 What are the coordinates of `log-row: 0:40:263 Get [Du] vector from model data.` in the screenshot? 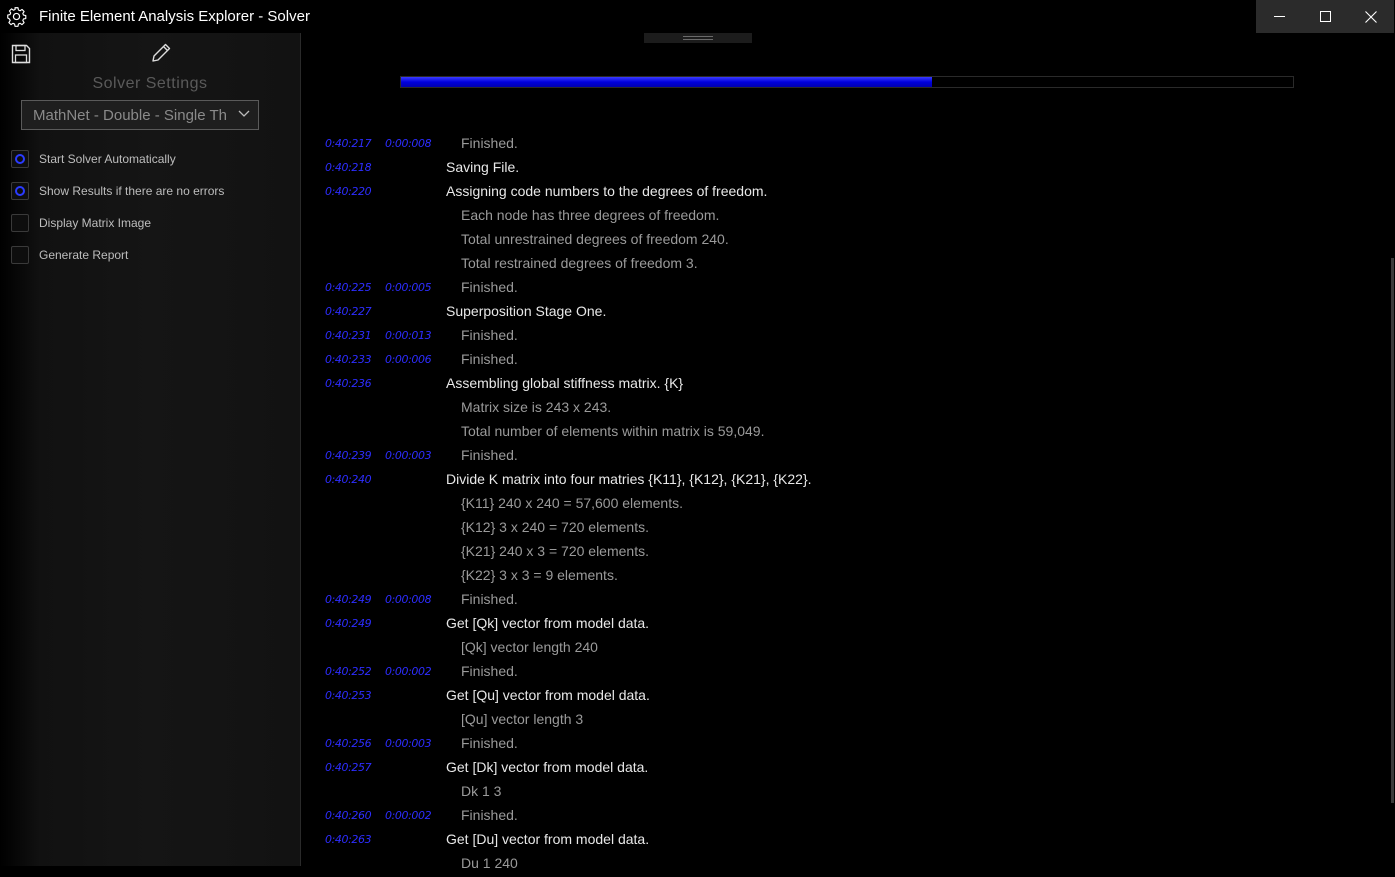 It's located at (841, 841).